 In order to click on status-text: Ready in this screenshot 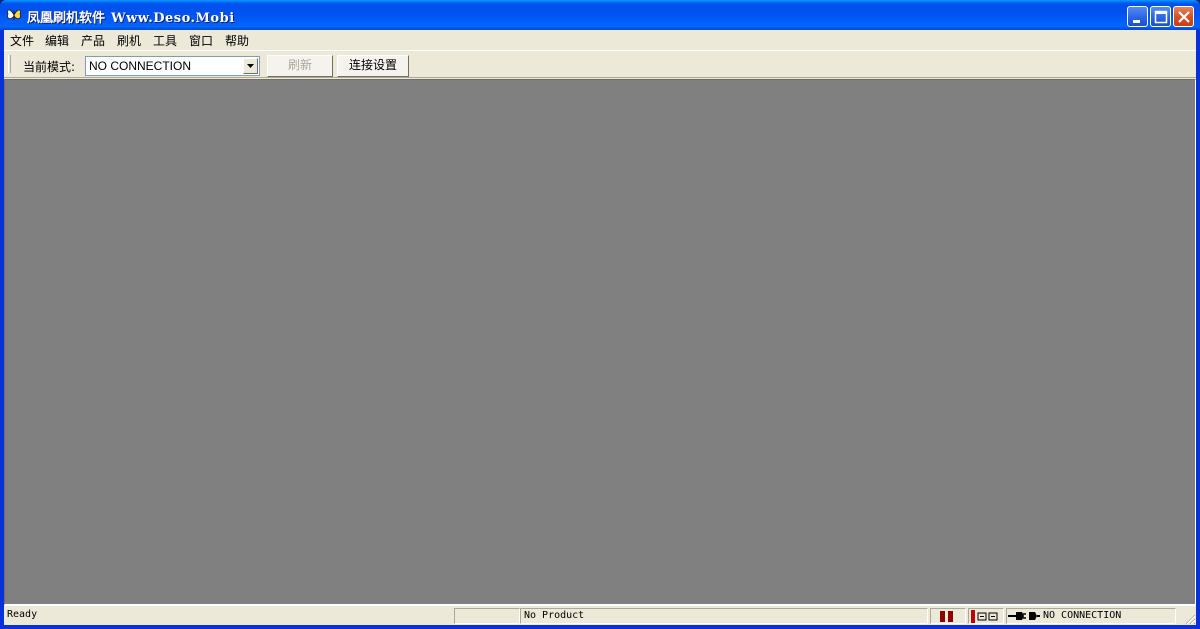, I will do `click(22, 614)`.